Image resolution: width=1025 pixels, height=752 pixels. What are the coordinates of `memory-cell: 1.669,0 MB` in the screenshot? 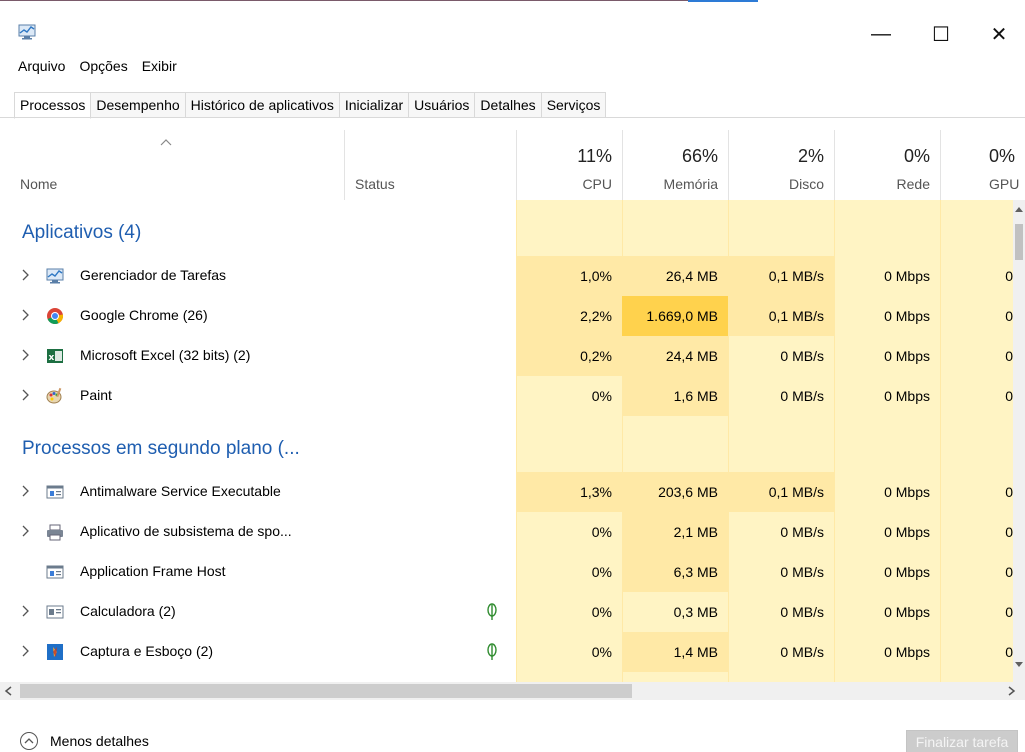 It's located at (675, 316).